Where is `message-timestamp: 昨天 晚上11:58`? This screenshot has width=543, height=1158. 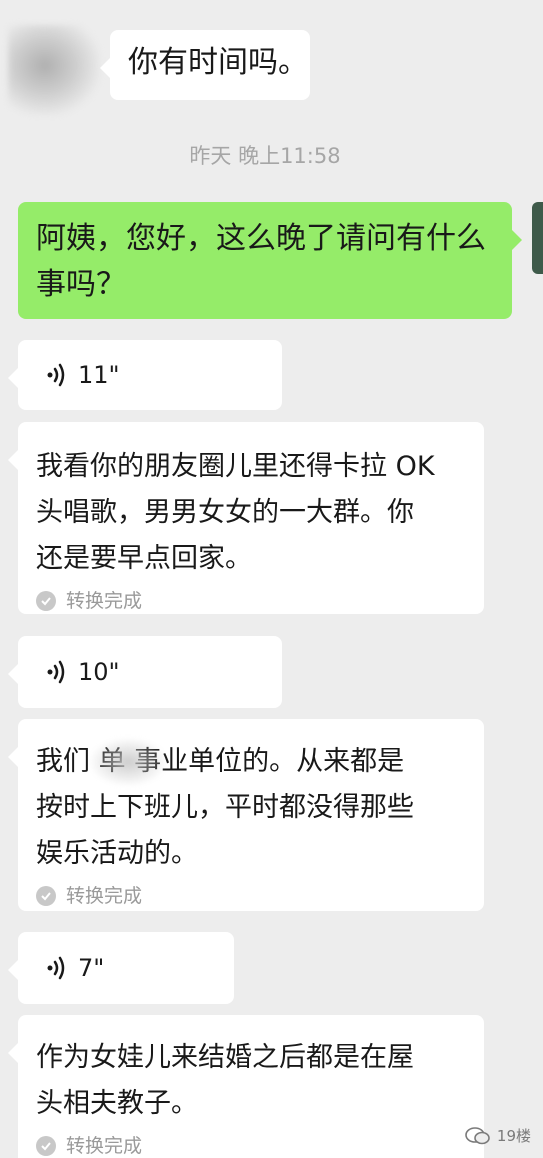 message-timestamp: 昨天 晚上11:58 is located at coordinates (265, 156).